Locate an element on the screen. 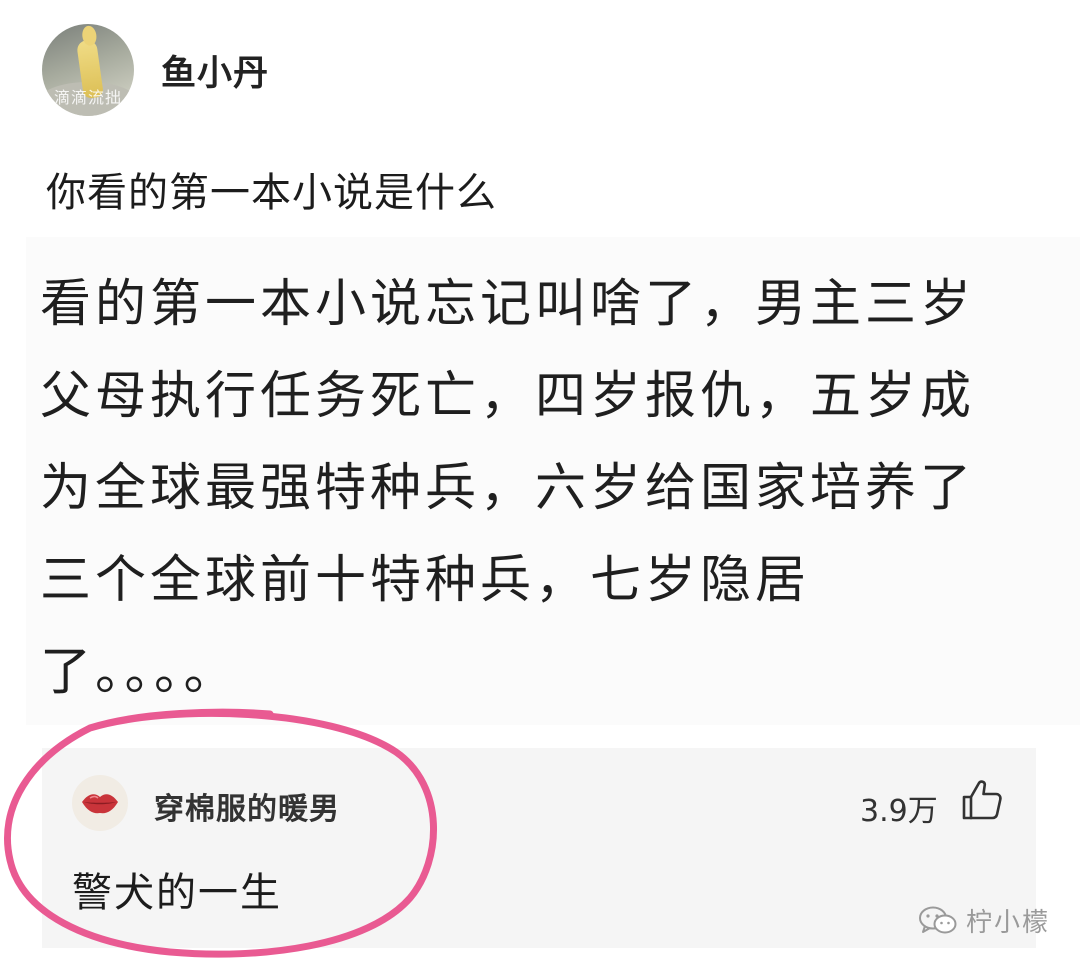 The height and width of the screenshot is (970, 1080). comment-text: 警犬的一生 is located at coordinates (177, 893).